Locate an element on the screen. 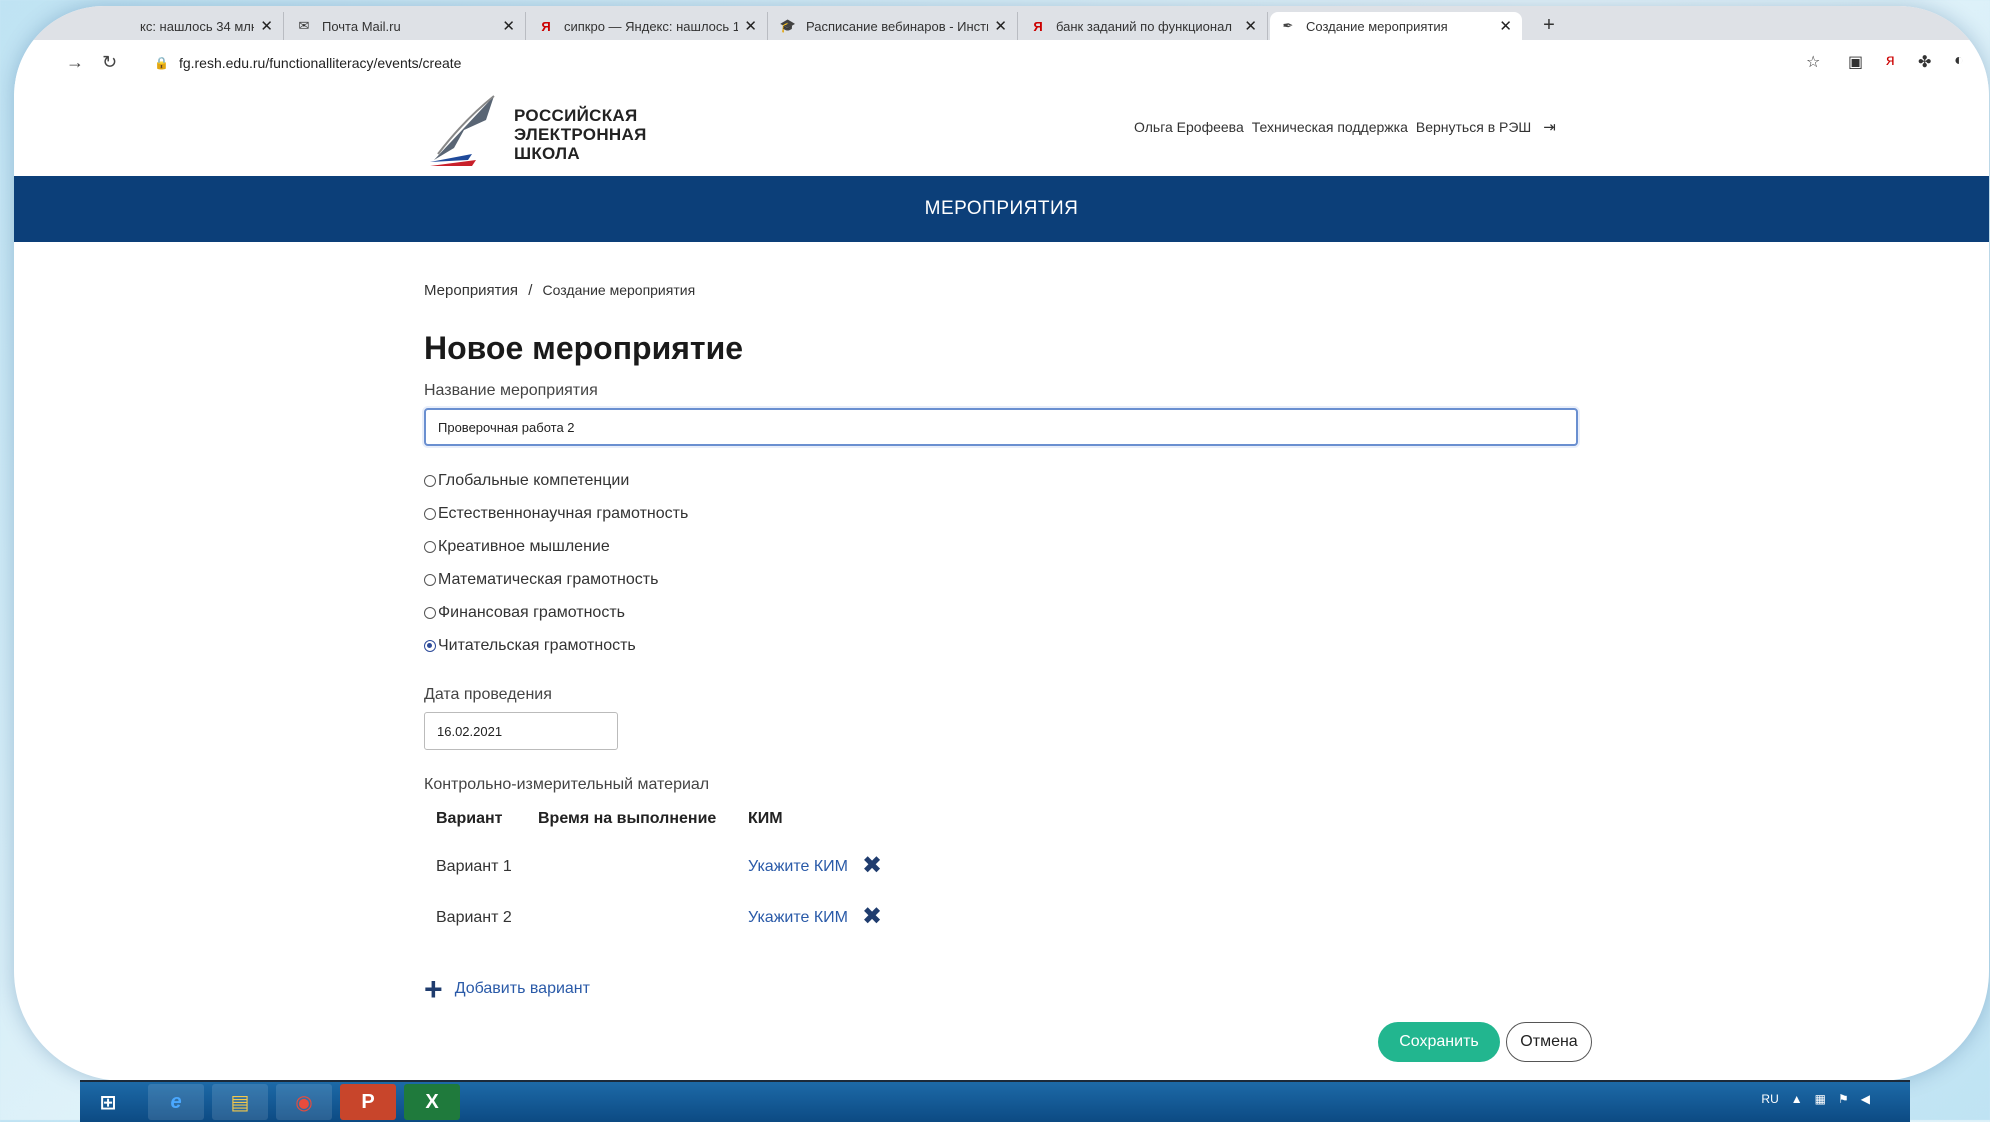 The width and height of the screenshot is (1990, 1122). radio-label: Креативное мышление is located at coordinates (524, 546).